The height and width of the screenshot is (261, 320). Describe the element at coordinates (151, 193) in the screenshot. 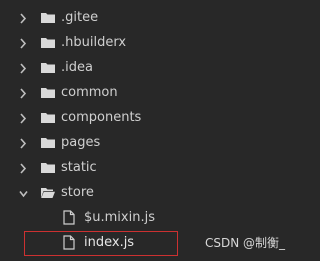

I see `tree-item-store: store` at that location.